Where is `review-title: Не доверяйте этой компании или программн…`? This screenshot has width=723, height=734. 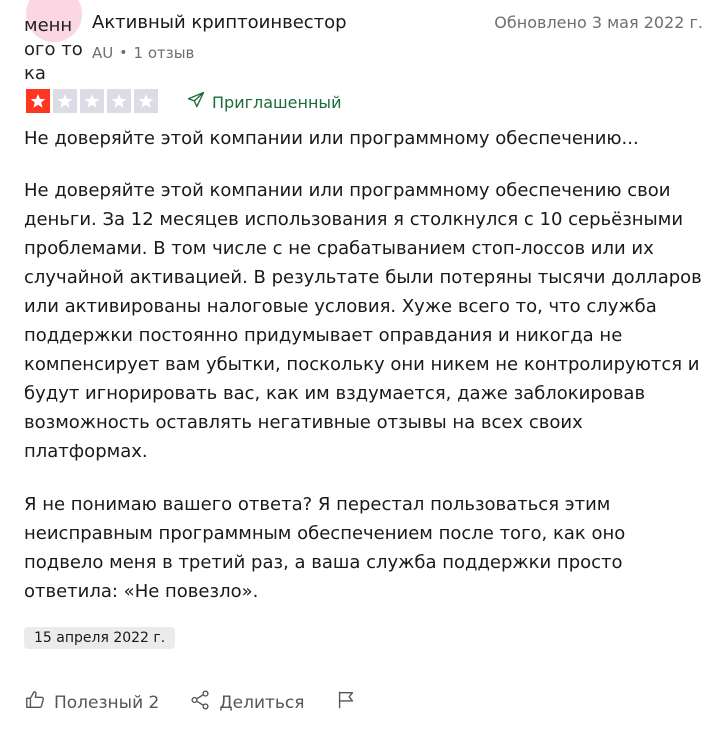 review-title: Не доверяйте этой компании или программн… is located at coordinates (331, 138).